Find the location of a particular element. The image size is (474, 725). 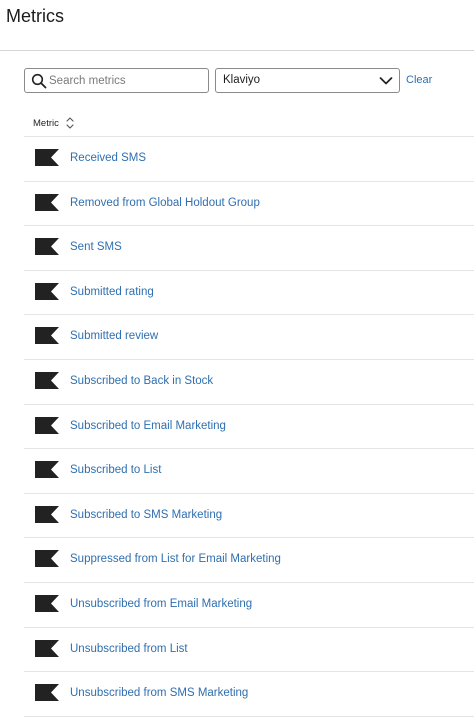

table-row: Suppressed from List for Email Marketing is located at coordinates (249, 560).